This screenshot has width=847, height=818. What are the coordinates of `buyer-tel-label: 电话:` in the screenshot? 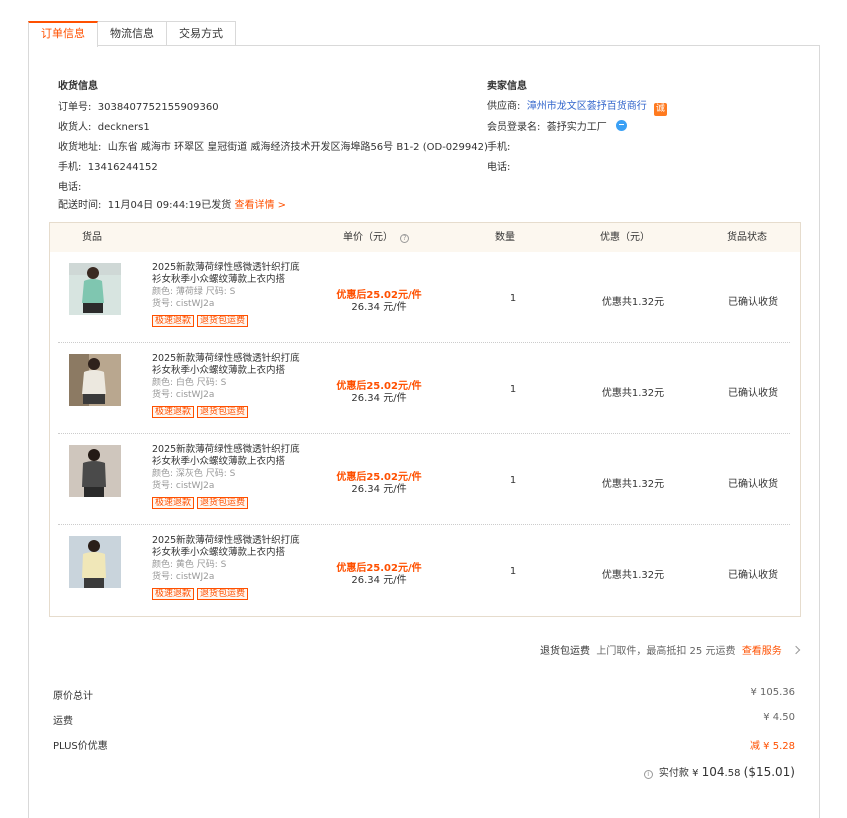 It's located at (70, 187).